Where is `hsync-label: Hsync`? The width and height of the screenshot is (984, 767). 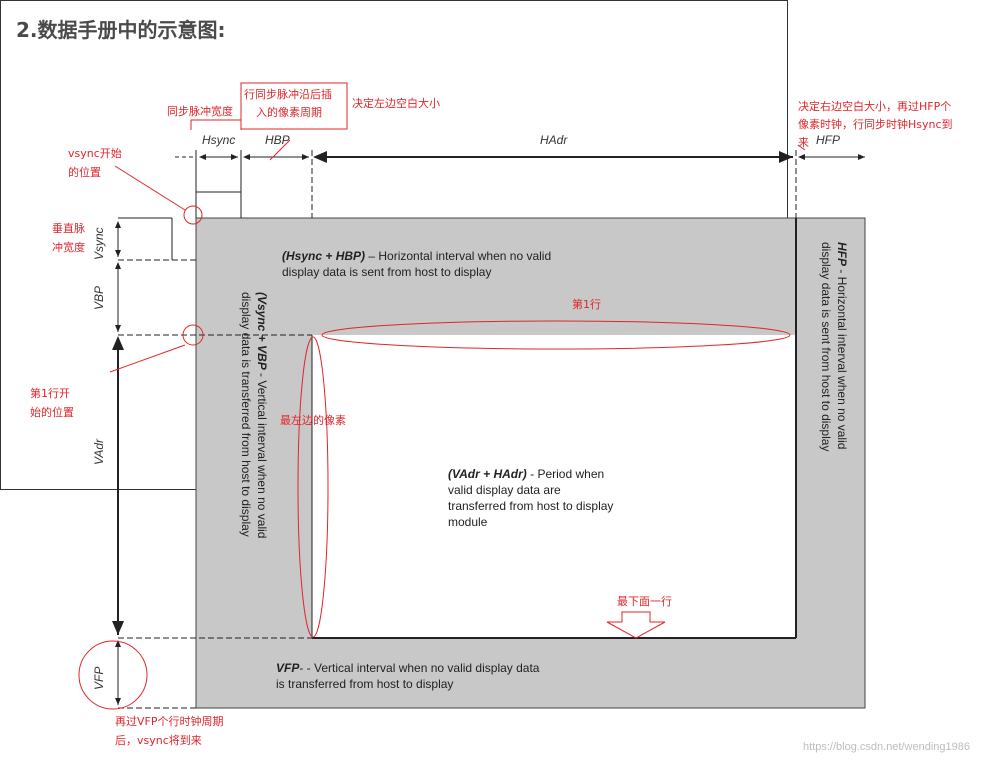
hsync-label: Hsync is located at coordinates (219, 140).